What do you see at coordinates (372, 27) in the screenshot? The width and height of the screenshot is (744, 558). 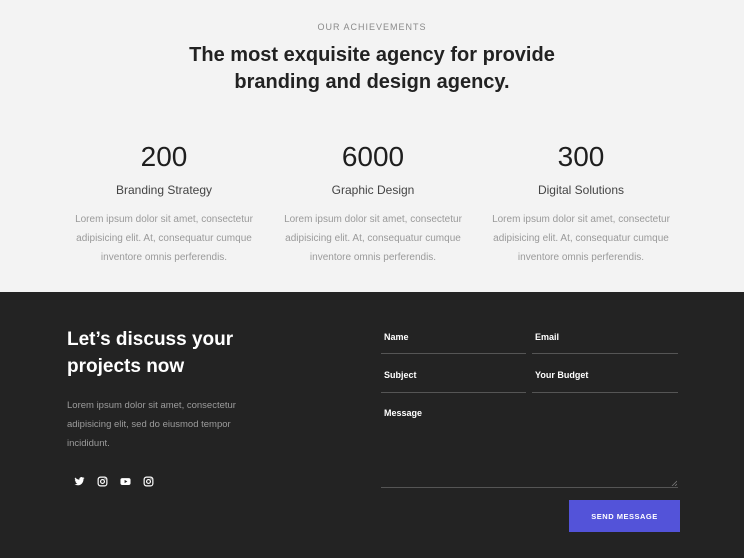 I see `section-eyebrow: OUR ACHIEVEMENTS` at bounding box center [372, 27].